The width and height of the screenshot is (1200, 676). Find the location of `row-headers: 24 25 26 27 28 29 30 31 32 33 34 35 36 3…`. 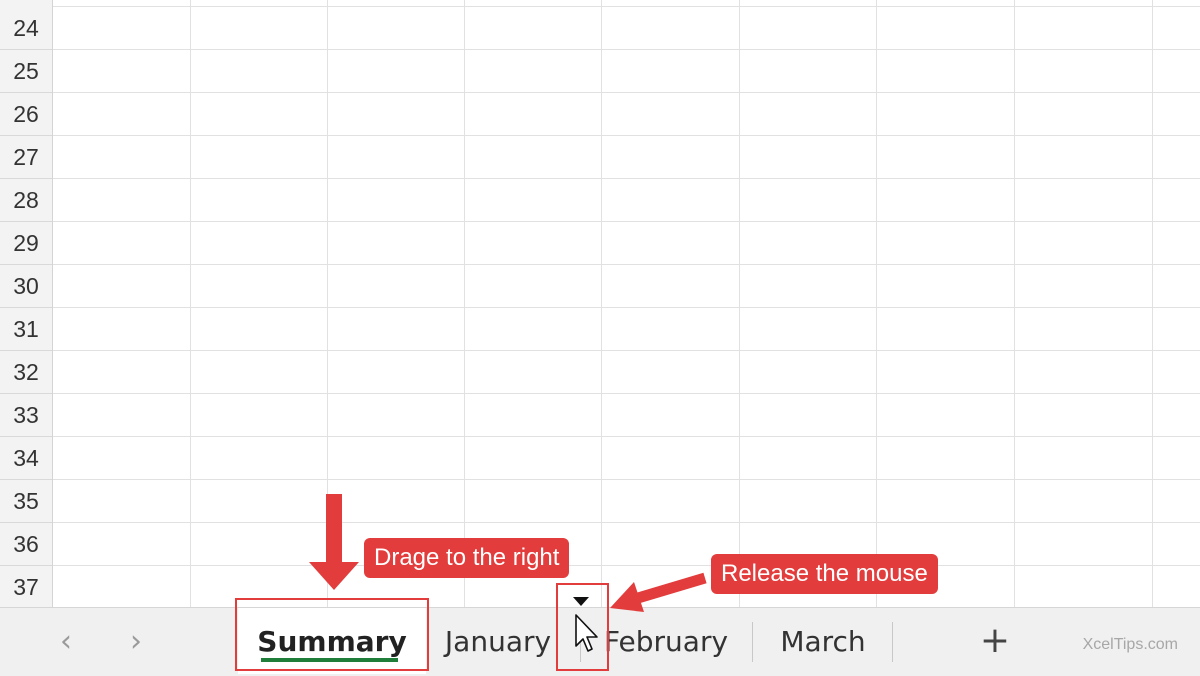

row-headers: 24 25 26 27 28 29 30 31 32 33 34 35 36 3… is located at coordinates (26, 303).